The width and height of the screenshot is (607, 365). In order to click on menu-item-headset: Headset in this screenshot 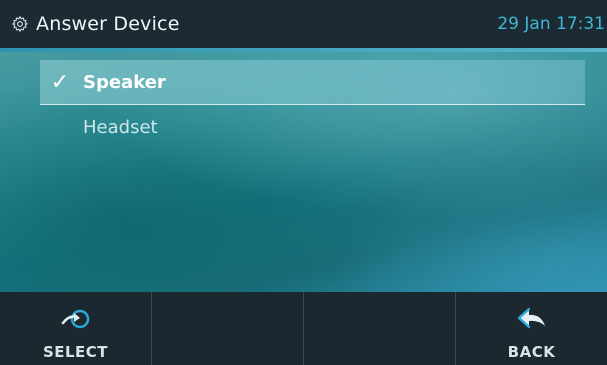, I will do `click(312, 127)`.